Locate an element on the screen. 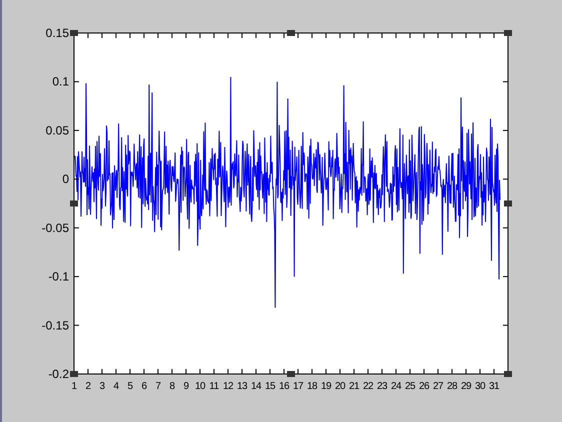 The width and height of the screenshot is (562, 422). x-tick-label: 2 is located at coordinates (88, 386).